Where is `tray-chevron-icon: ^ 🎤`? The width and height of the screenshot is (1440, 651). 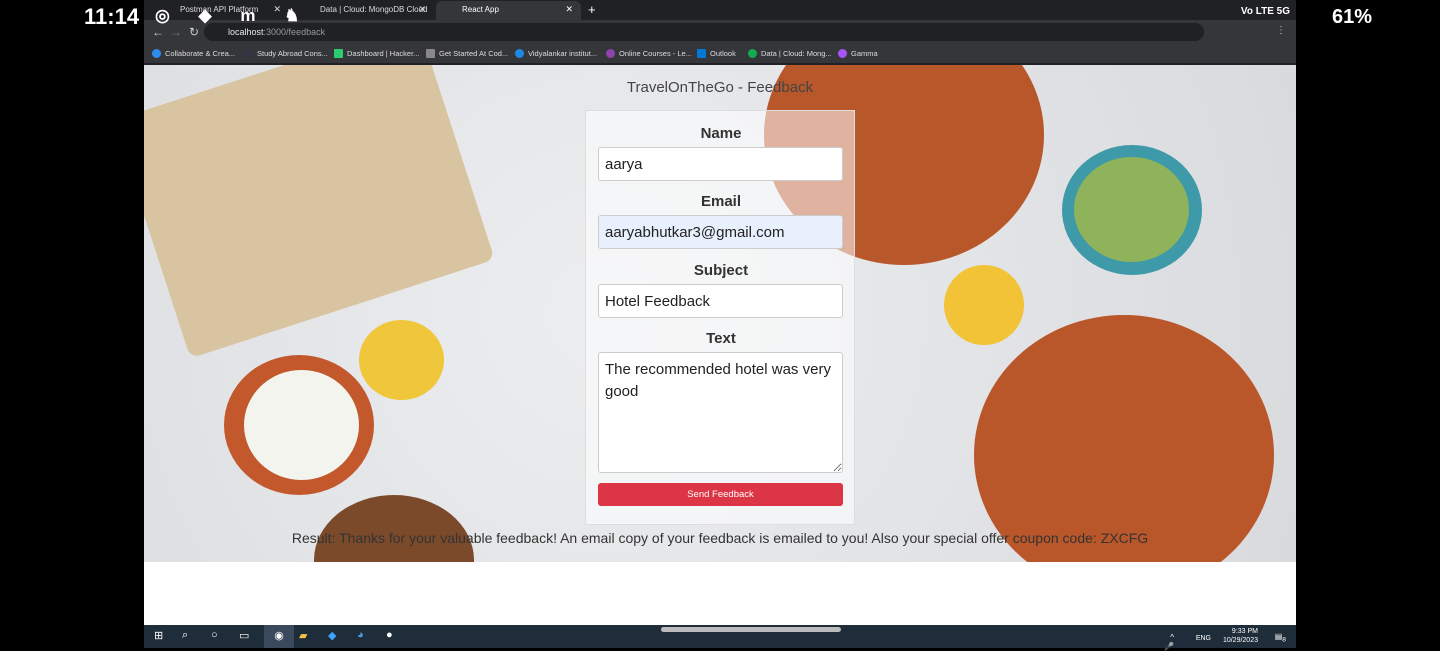 tray-chevron-icon: ^ 🎤 is located at coordinates (1169, 642).